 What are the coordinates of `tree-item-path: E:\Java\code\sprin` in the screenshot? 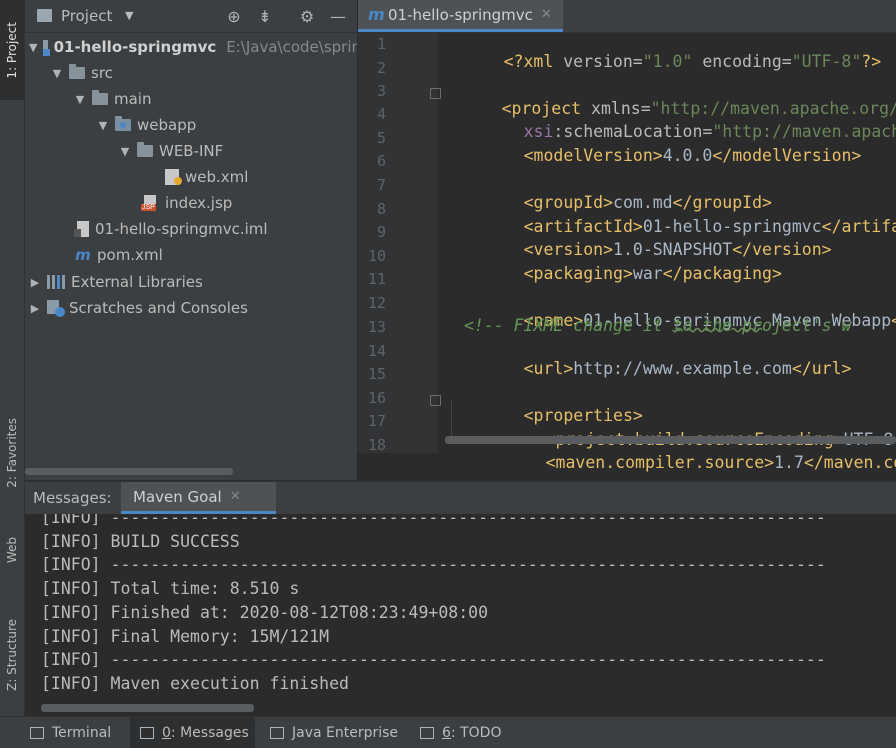 It's located at (291, 47).